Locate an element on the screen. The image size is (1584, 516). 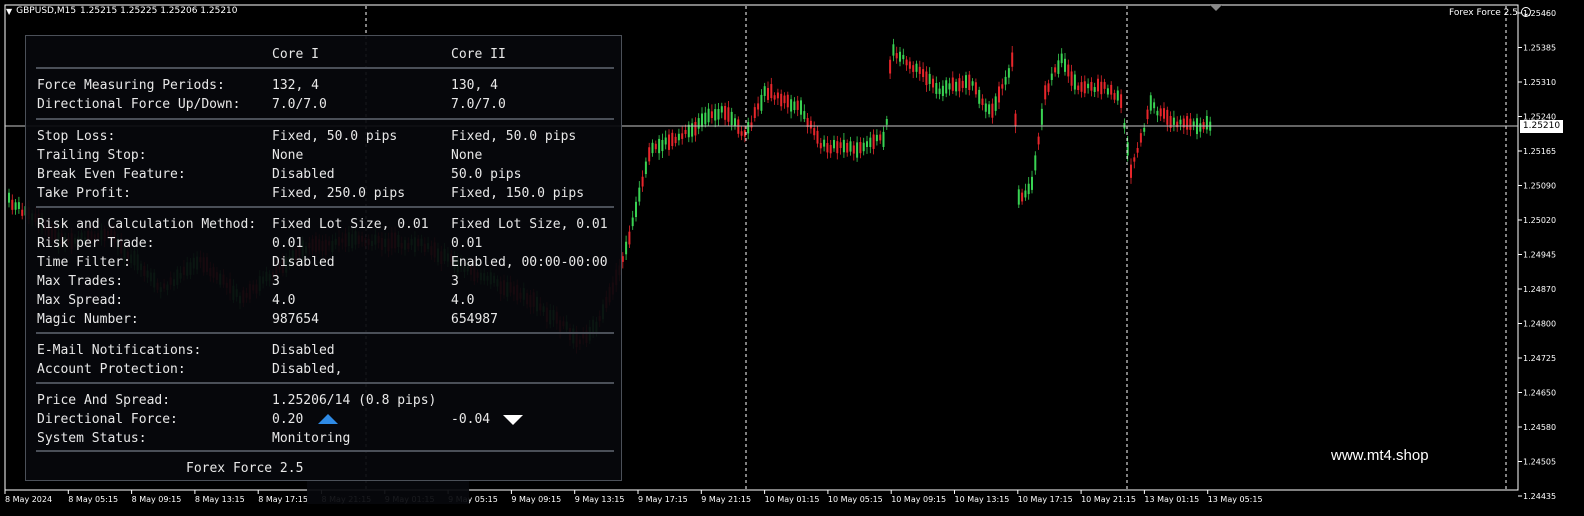
label-email-notifications: E-Mail Notifications: is located at coordinates (119, 350).